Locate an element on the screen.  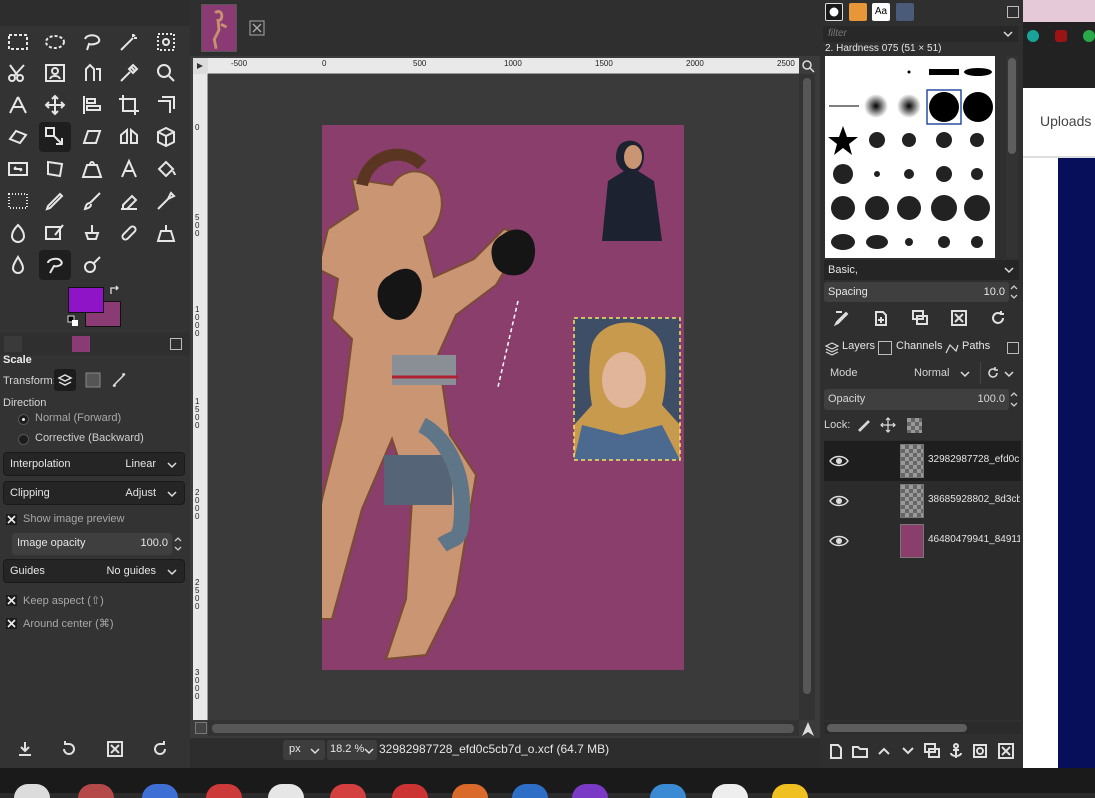
navigate-icon is located at coordinates (808, 729).